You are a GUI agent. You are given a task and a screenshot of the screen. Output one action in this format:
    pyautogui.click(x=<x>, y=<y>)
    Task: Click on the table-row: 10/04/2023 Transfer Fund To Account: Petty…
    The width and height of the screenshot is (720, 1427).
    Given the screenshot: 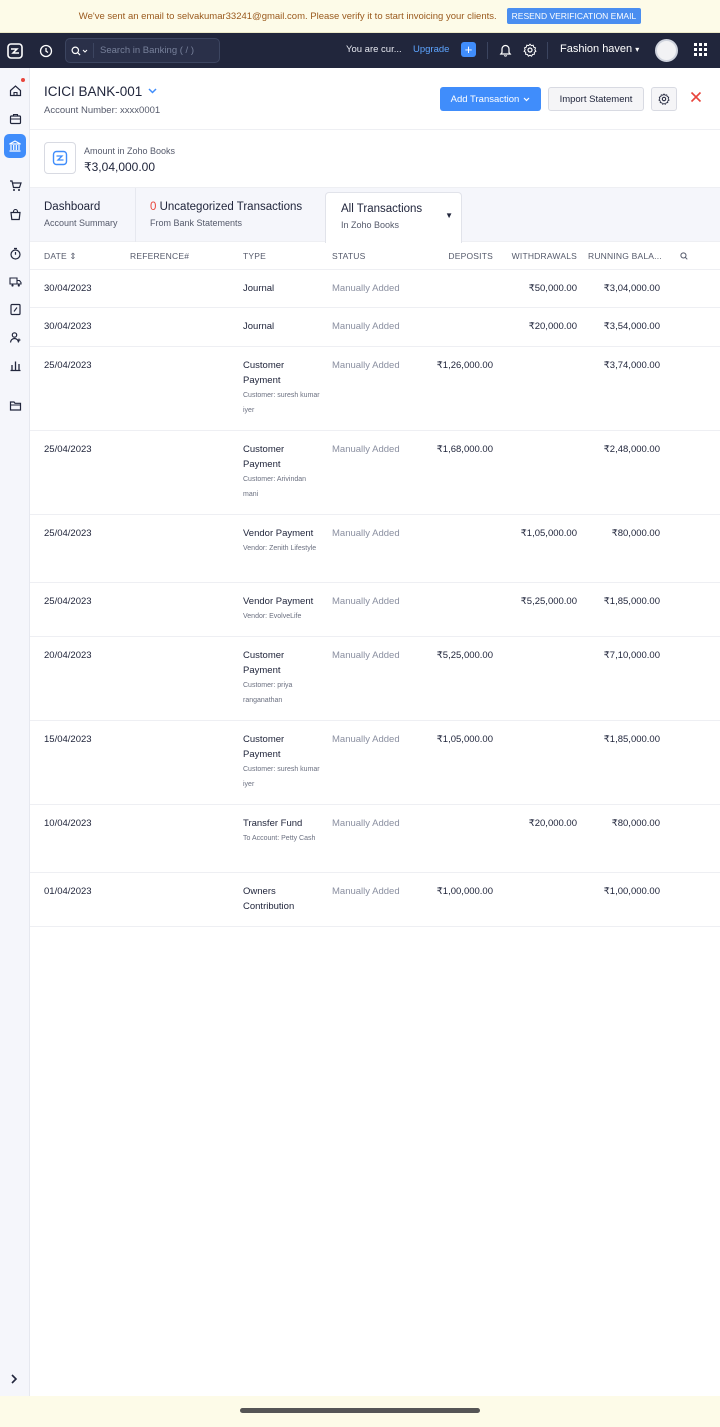 What is the action you would take?
    pyautogui.click(x=375, y=839)
    